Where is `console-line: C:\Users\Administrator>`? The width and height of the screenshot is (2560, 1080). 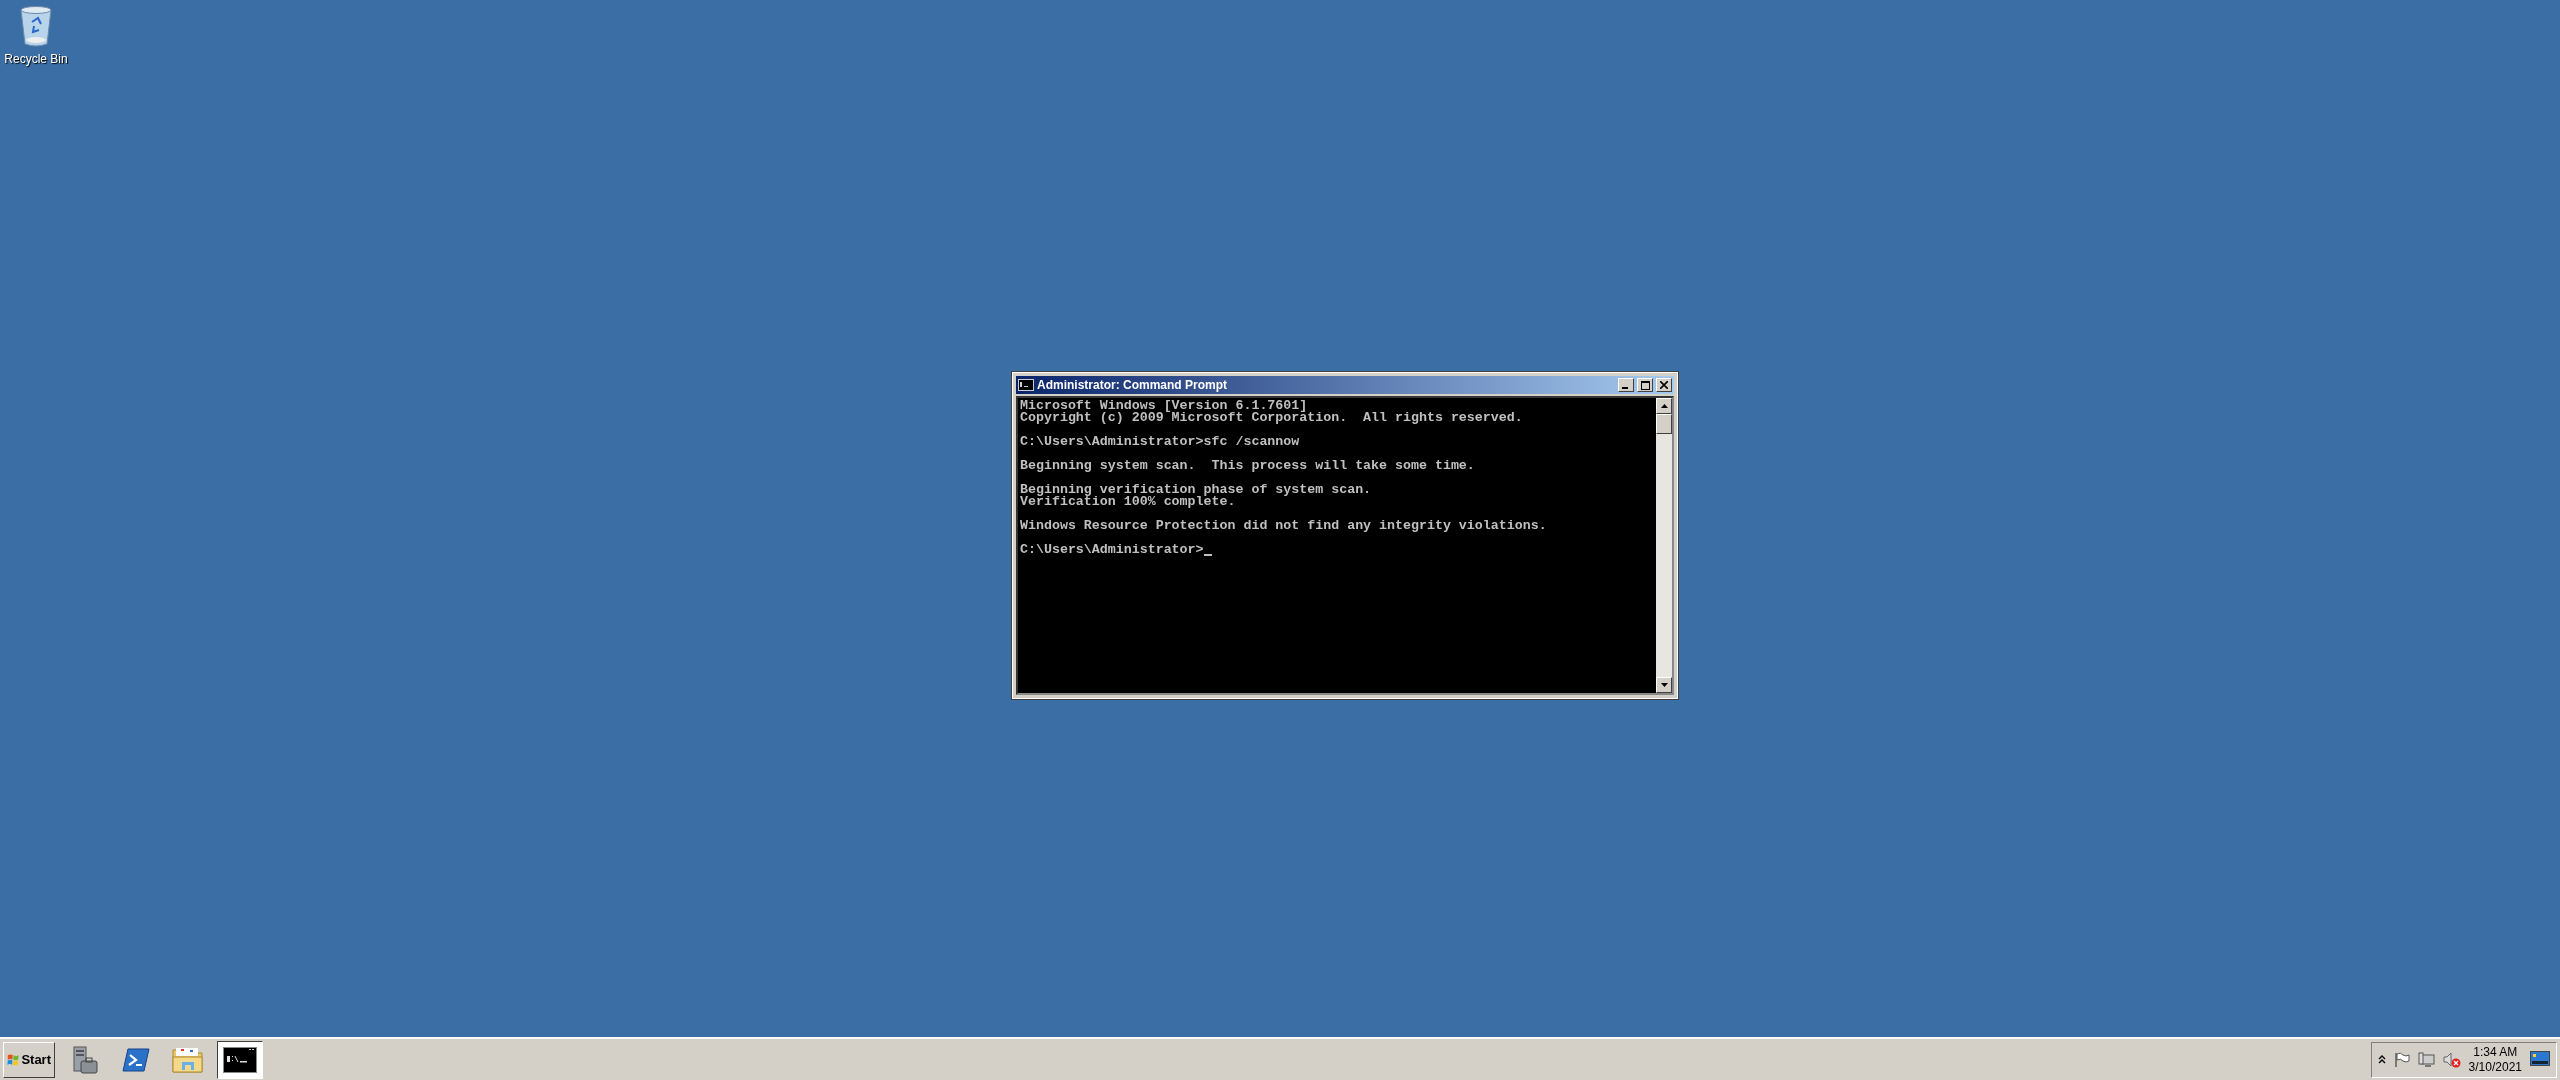 console-line: C:\Users\Administrator> is located at coordinates (1112, 550).